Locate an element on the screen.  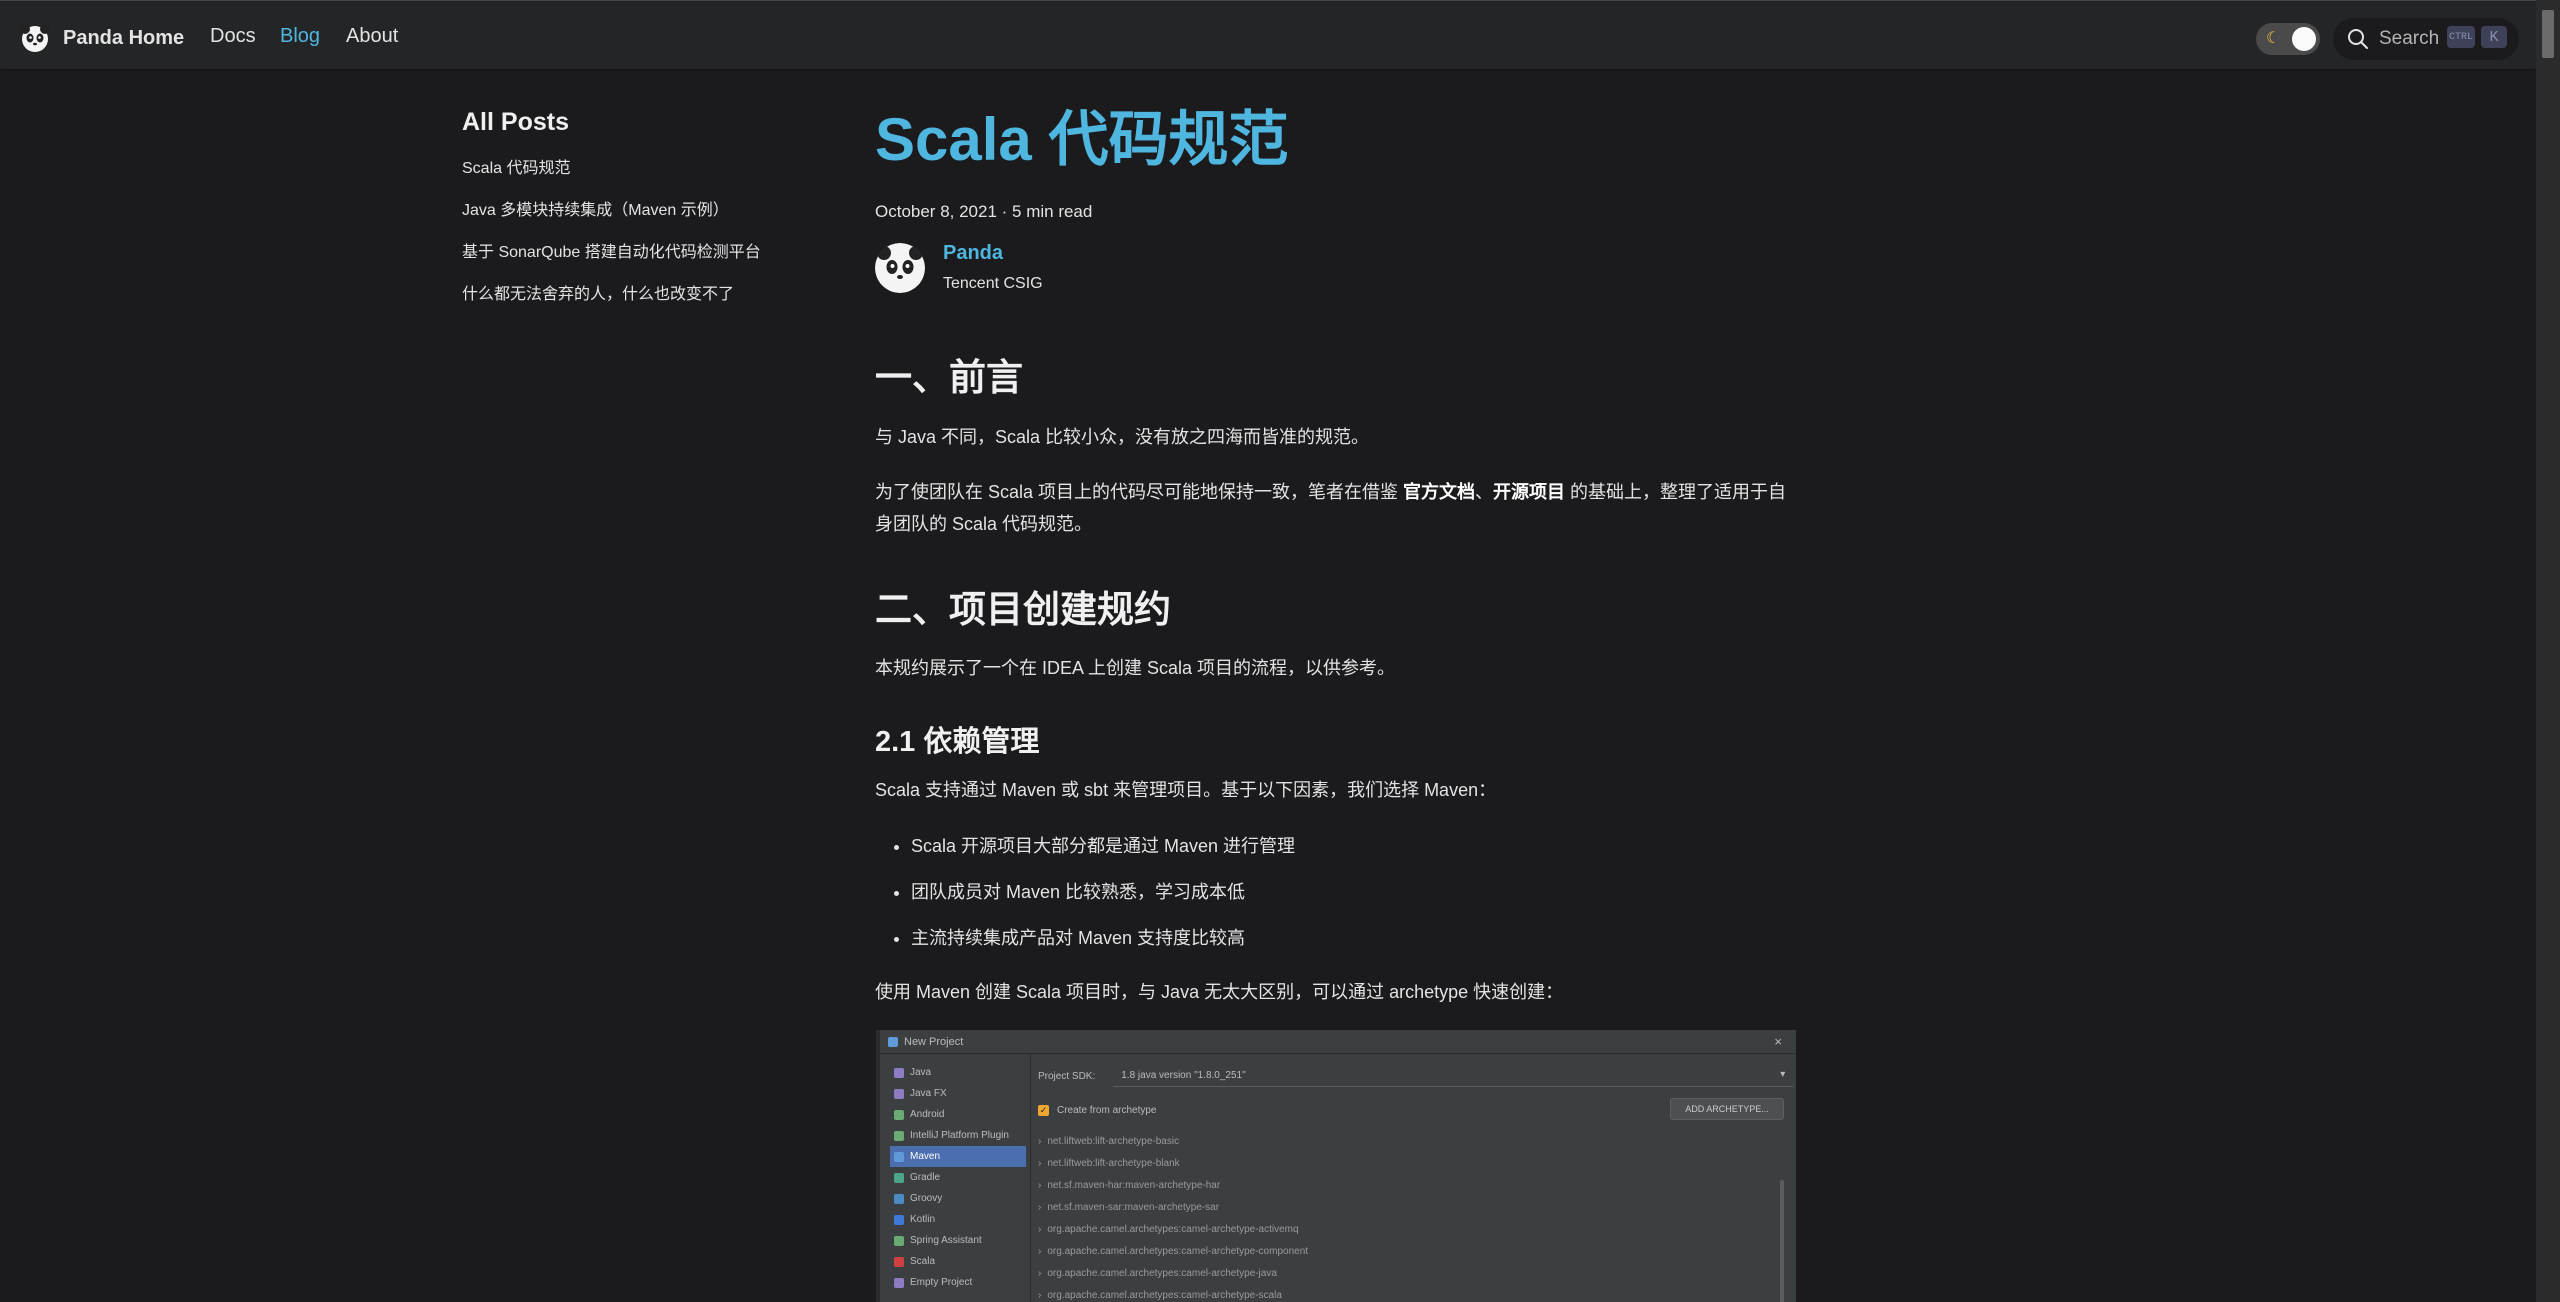
page-scrollbar is located at coordinates (2548, 651).